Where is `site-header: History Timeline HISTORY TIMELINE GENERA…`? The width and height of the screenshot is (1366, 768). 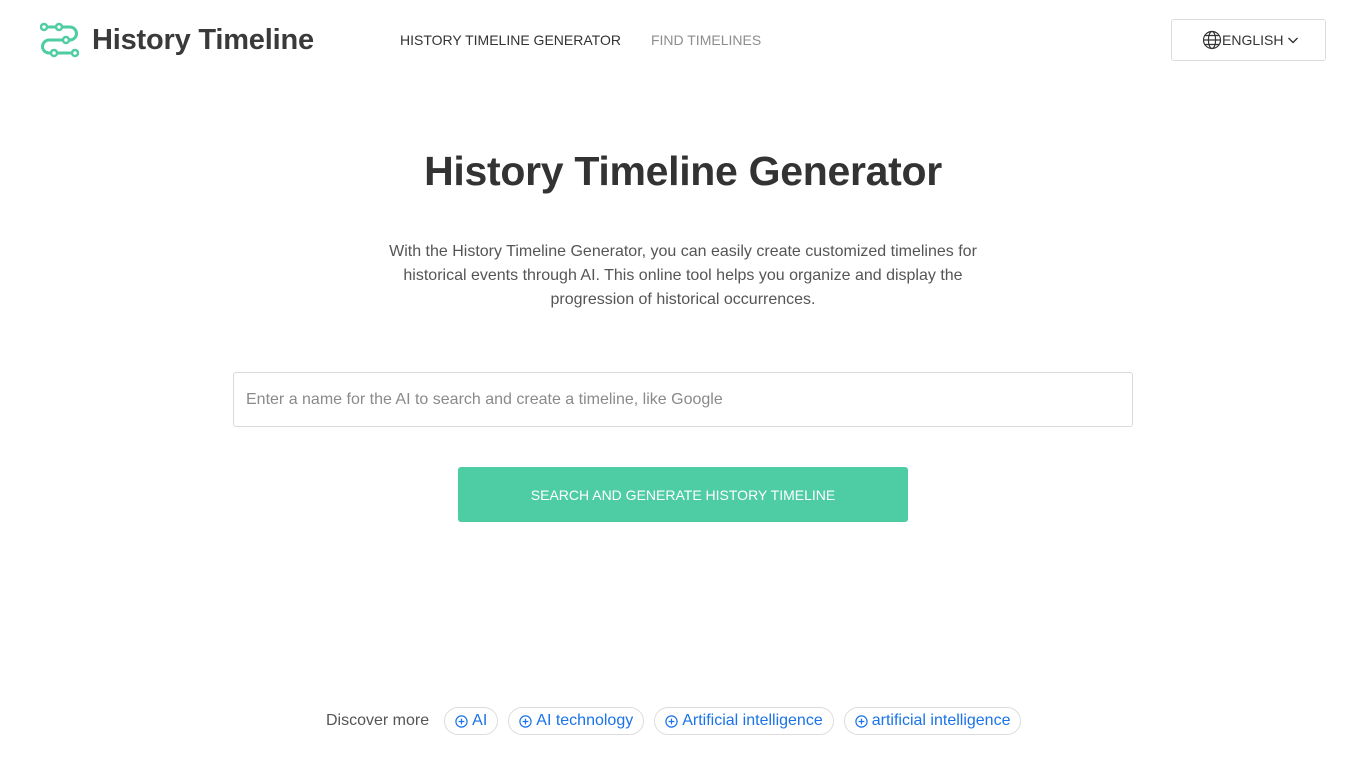 site-header: History Timeline HISTORY TIMELINE GENERA… is located at coordinates (683, 40).